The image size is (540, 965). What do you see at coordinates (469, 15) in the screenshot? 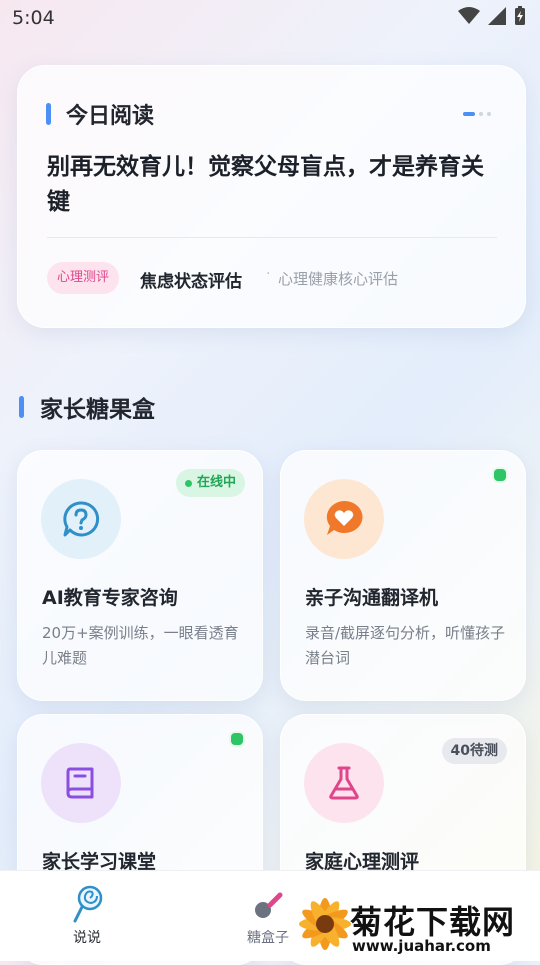
I see `wifi-icon` at bounding box center [469, 15].